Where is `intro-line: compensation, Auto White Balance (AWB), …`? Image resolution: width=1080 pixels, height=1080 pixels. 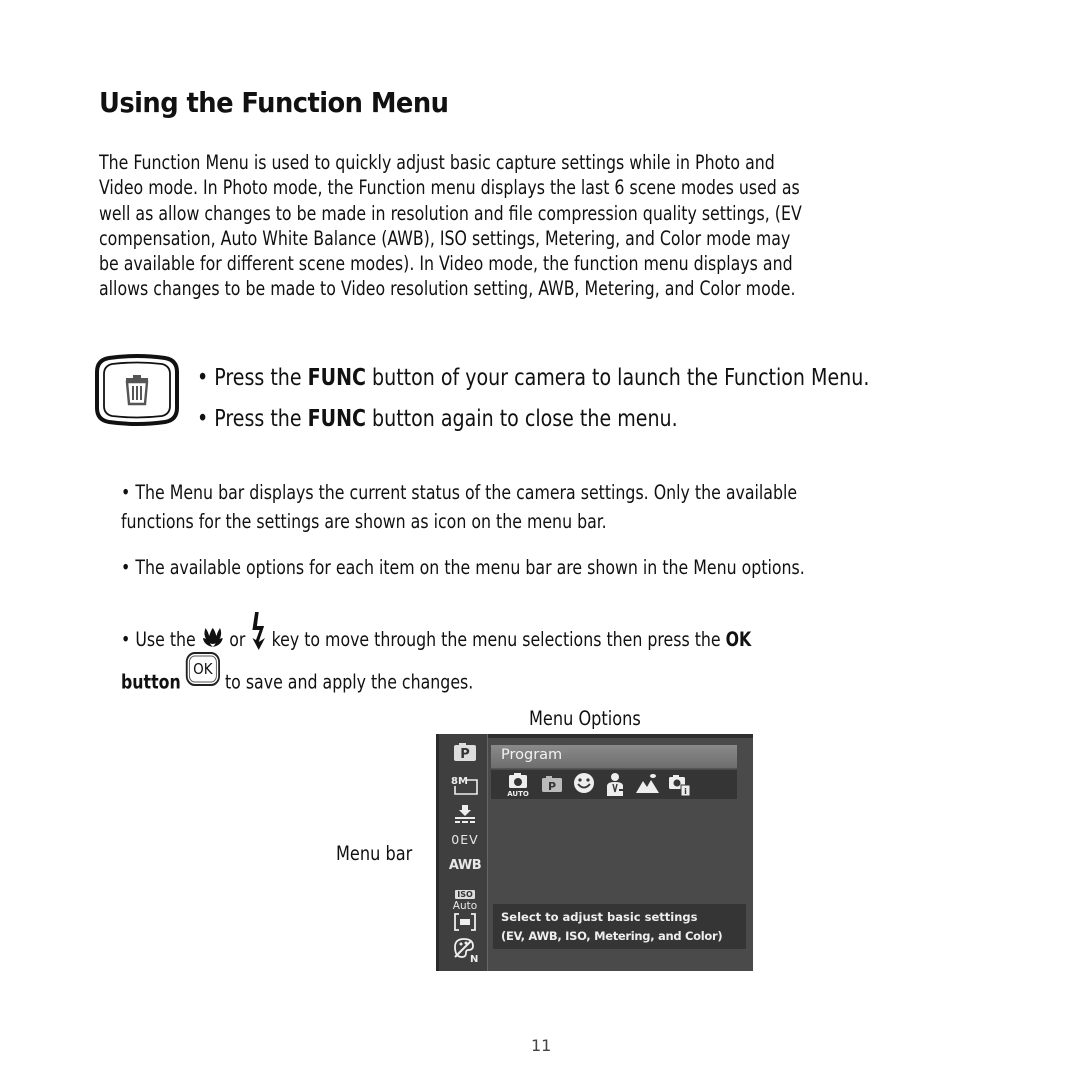 intro-line: compensation, Auto White Balance (AWB), … is located at coordinates (445, 238).